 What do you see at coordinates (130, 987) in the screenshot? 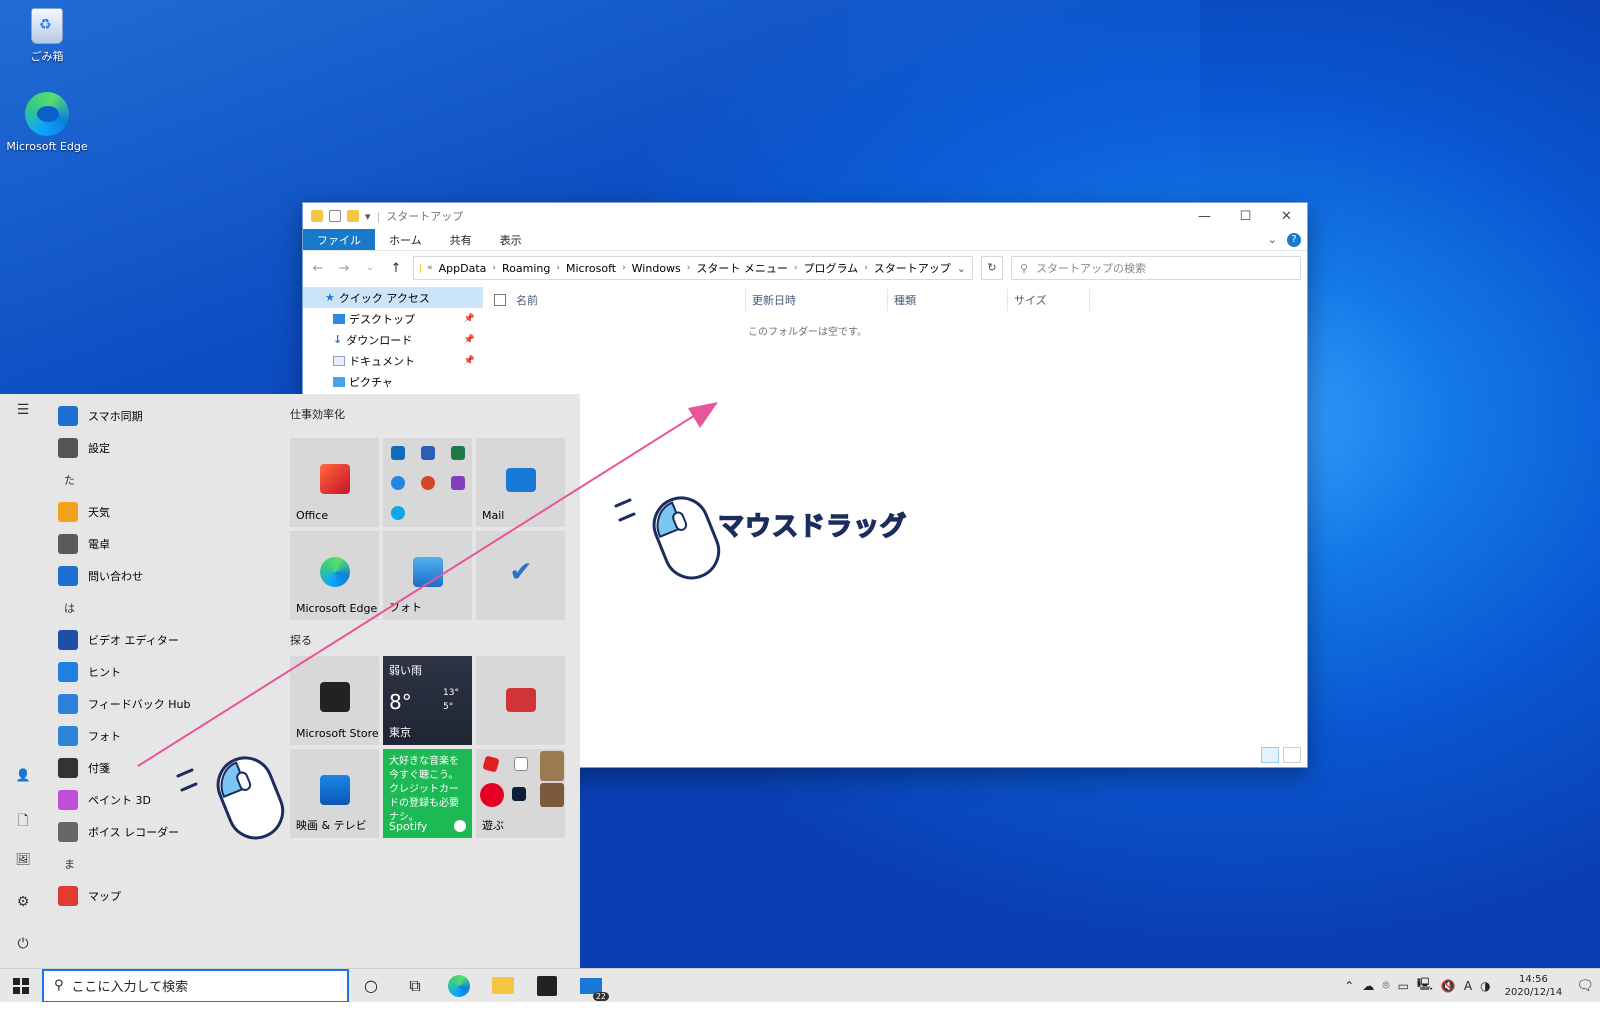
I see `taskbar-search-placeholder: ここに入力して検索` at bounding box center [130, 987].